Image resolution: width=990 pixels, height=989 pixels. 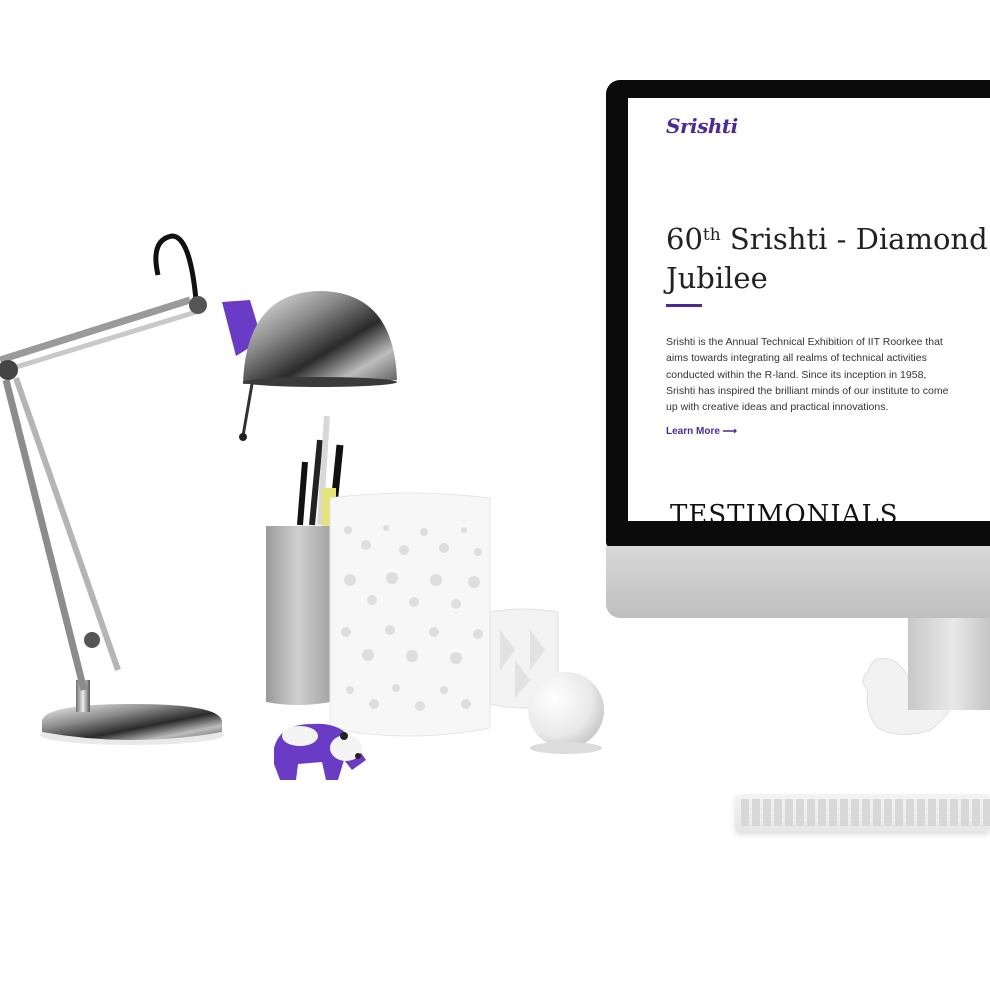 I want to click on hero-title-number: 60, so click(x=684, y=239).